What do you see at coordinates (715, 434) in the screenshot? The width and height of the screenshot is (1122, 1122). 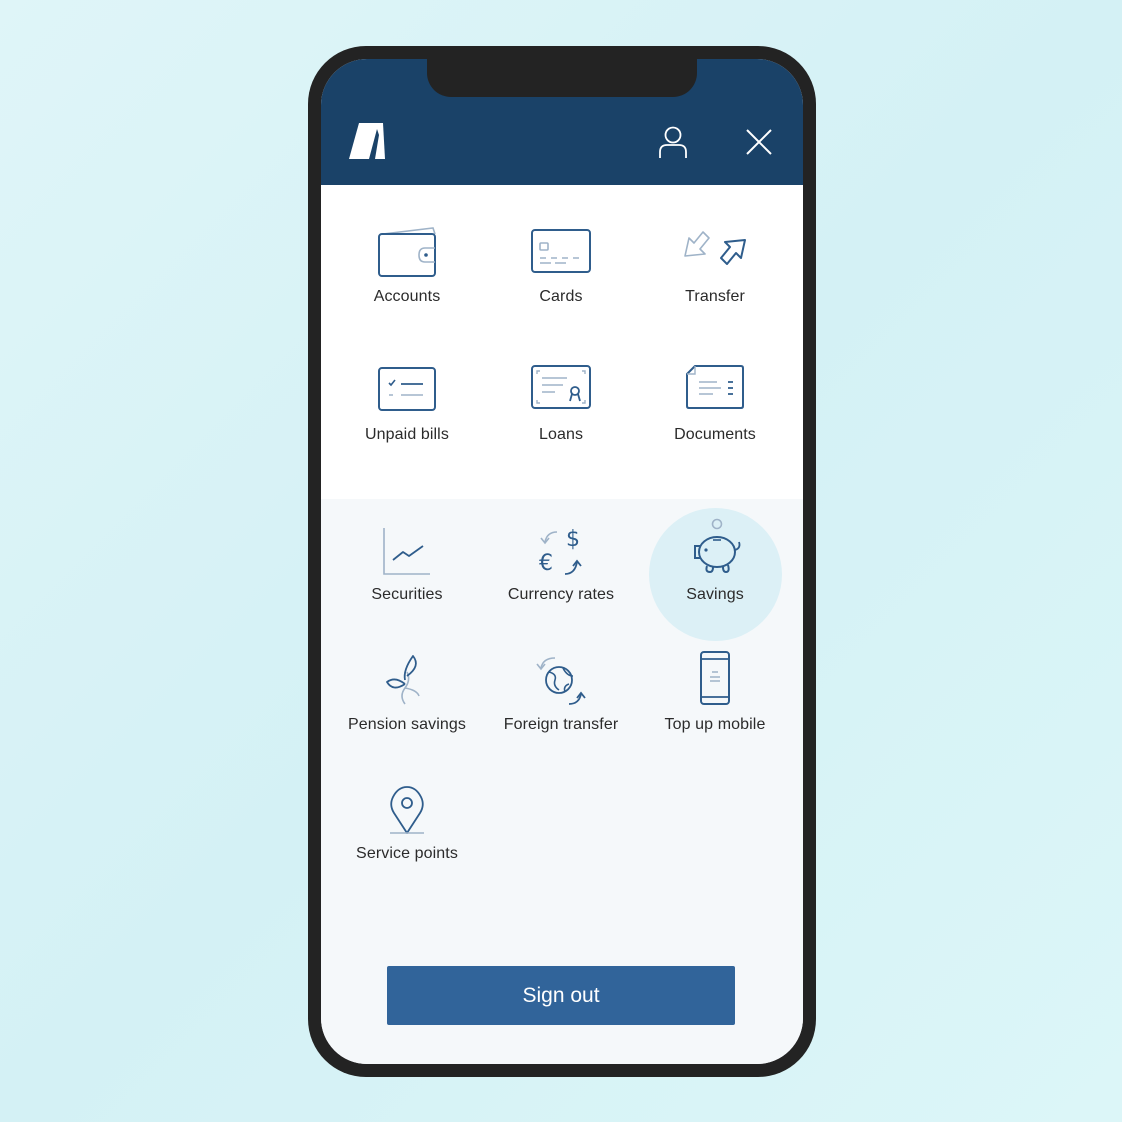 I see `menu-item-label: Documents` at bounding box center [715, 434].